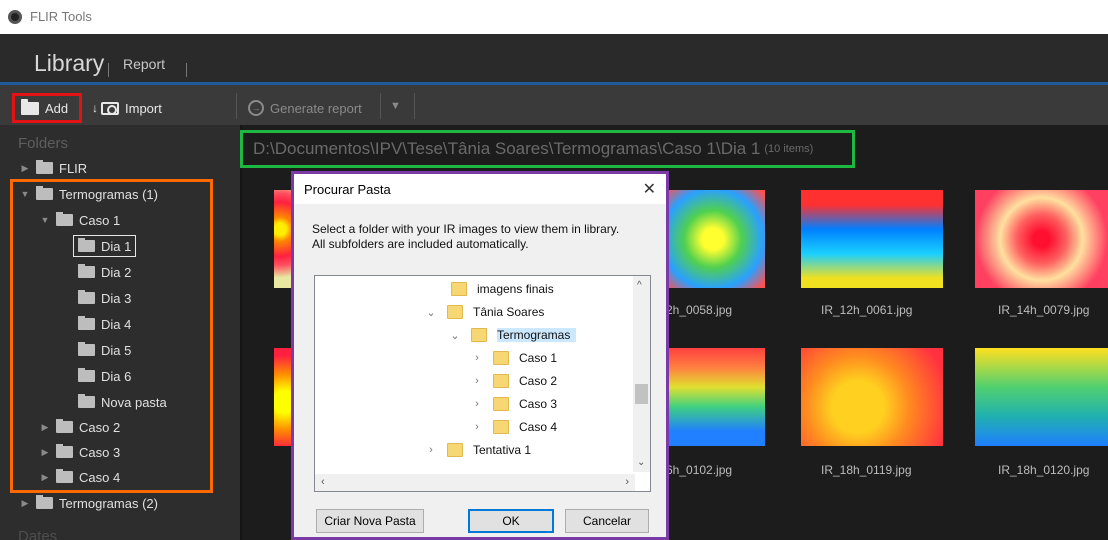 Image resolution: width=1108 pixels, height=540 pixels. Describe the element at coordinates (395, 106) in the screenshot. I see `report-dropdown-chevron-icon: ▼` at that location.